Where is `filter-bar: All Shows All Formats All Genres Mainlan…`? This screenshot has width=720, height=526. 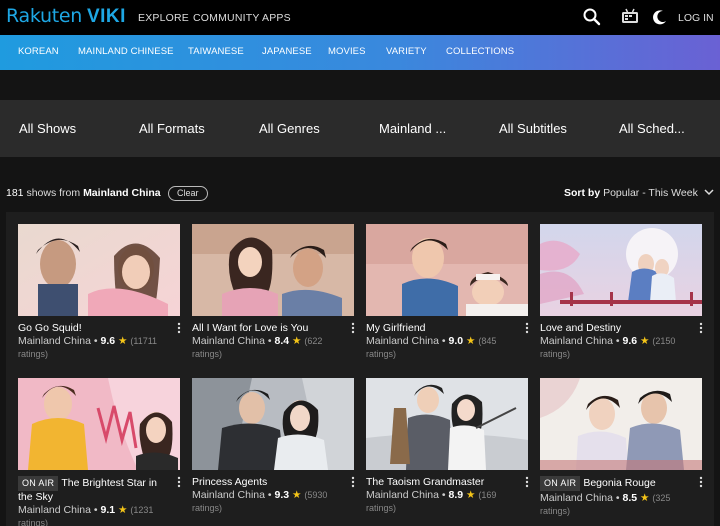
filter-bar: All Shows All Formats All Genres Mainlan… is located at coordinates (360, 128).